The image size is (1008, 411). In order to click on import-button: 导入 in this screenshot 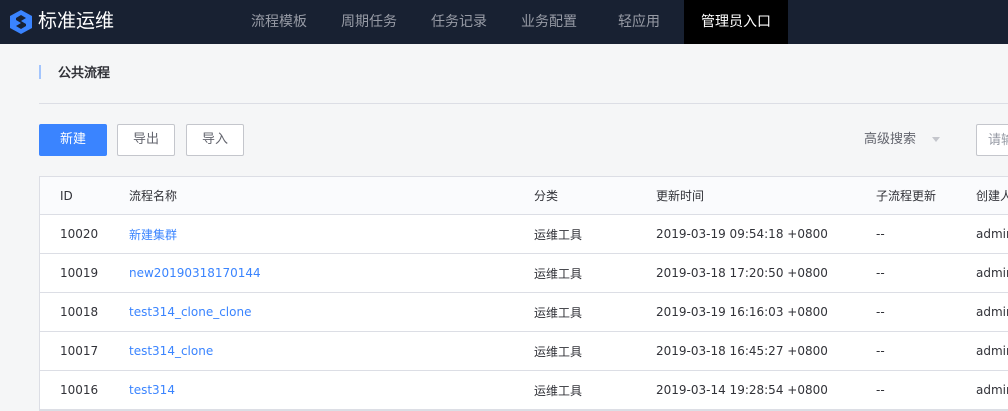, I will do `click(215, 140)`.